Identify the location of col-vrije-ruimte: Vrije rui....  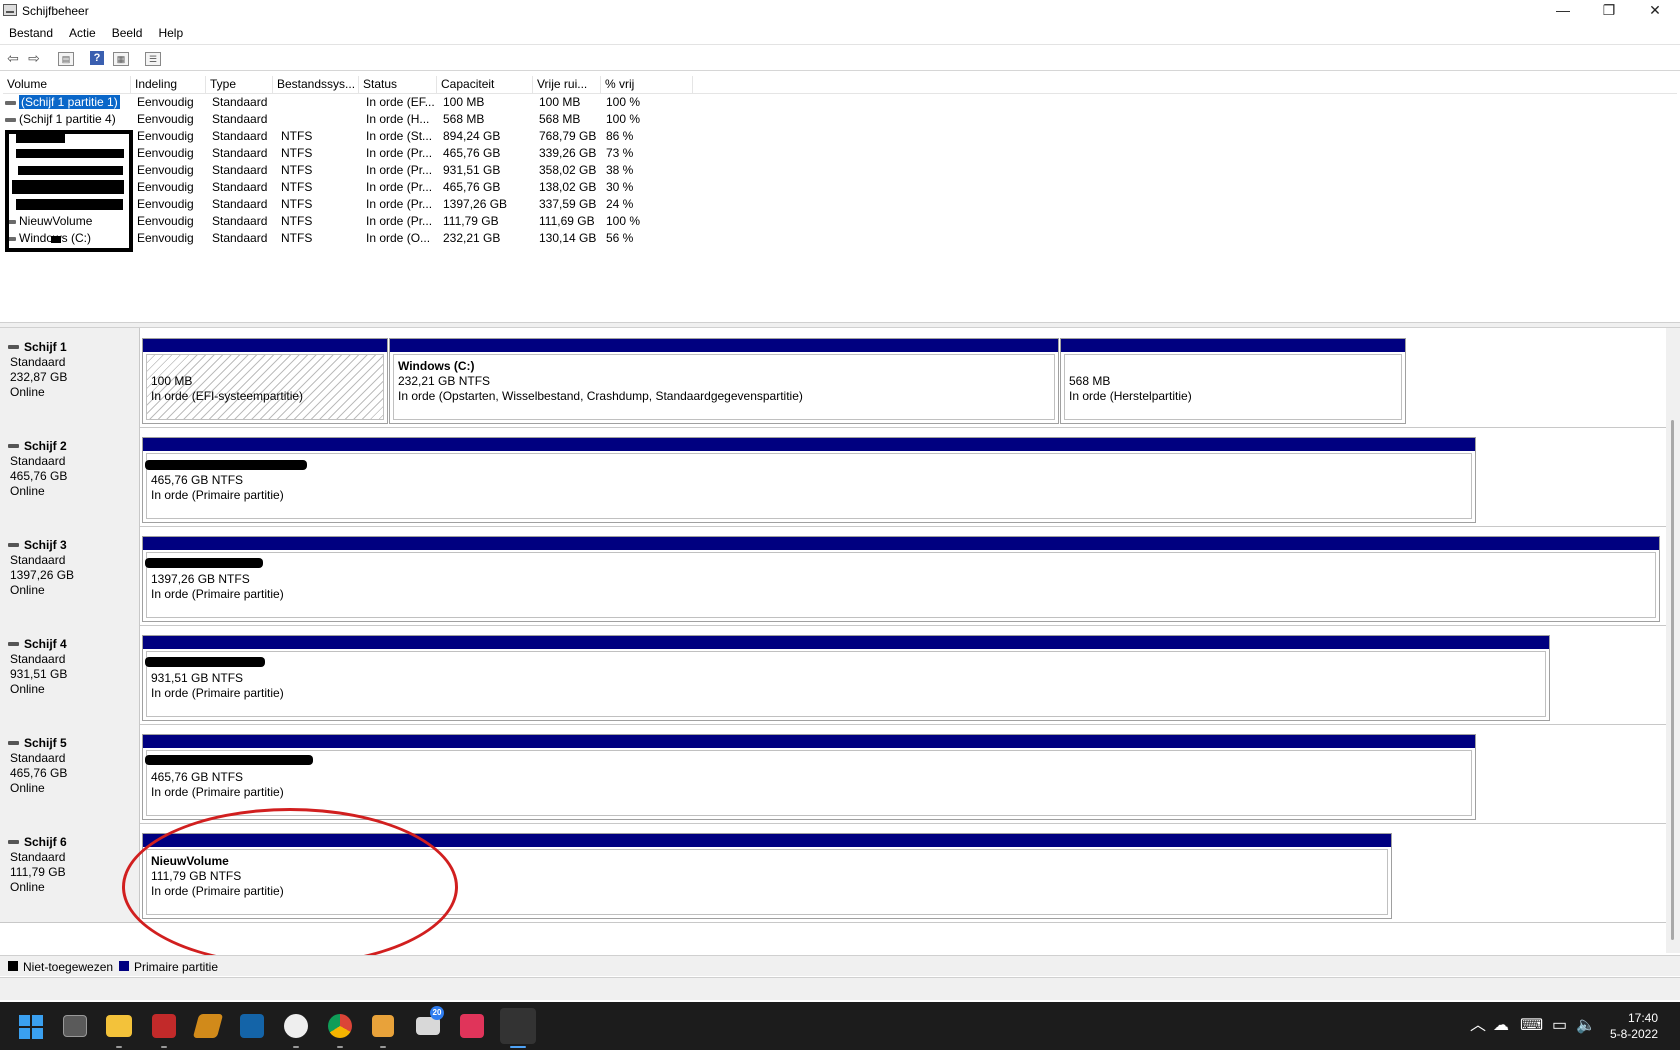
(567, 84).